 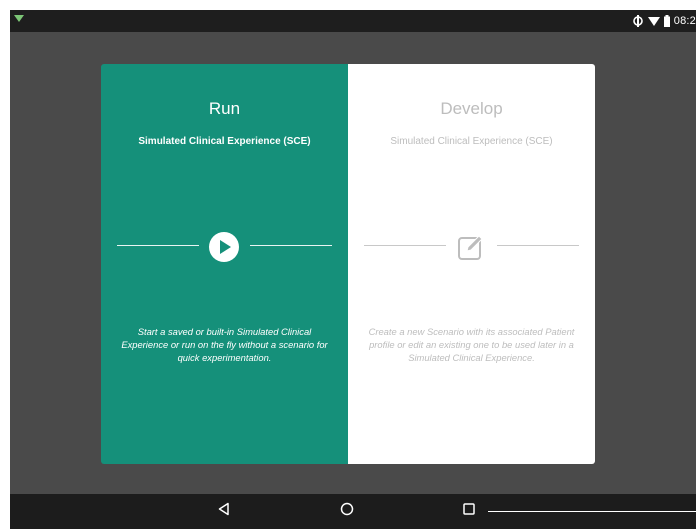 What do you see at coordinates (471, 141) in the screenshot?
I see `develop-subtitle: Simulated Clinical Experience (SCE)` at bounding box center [471, 141].